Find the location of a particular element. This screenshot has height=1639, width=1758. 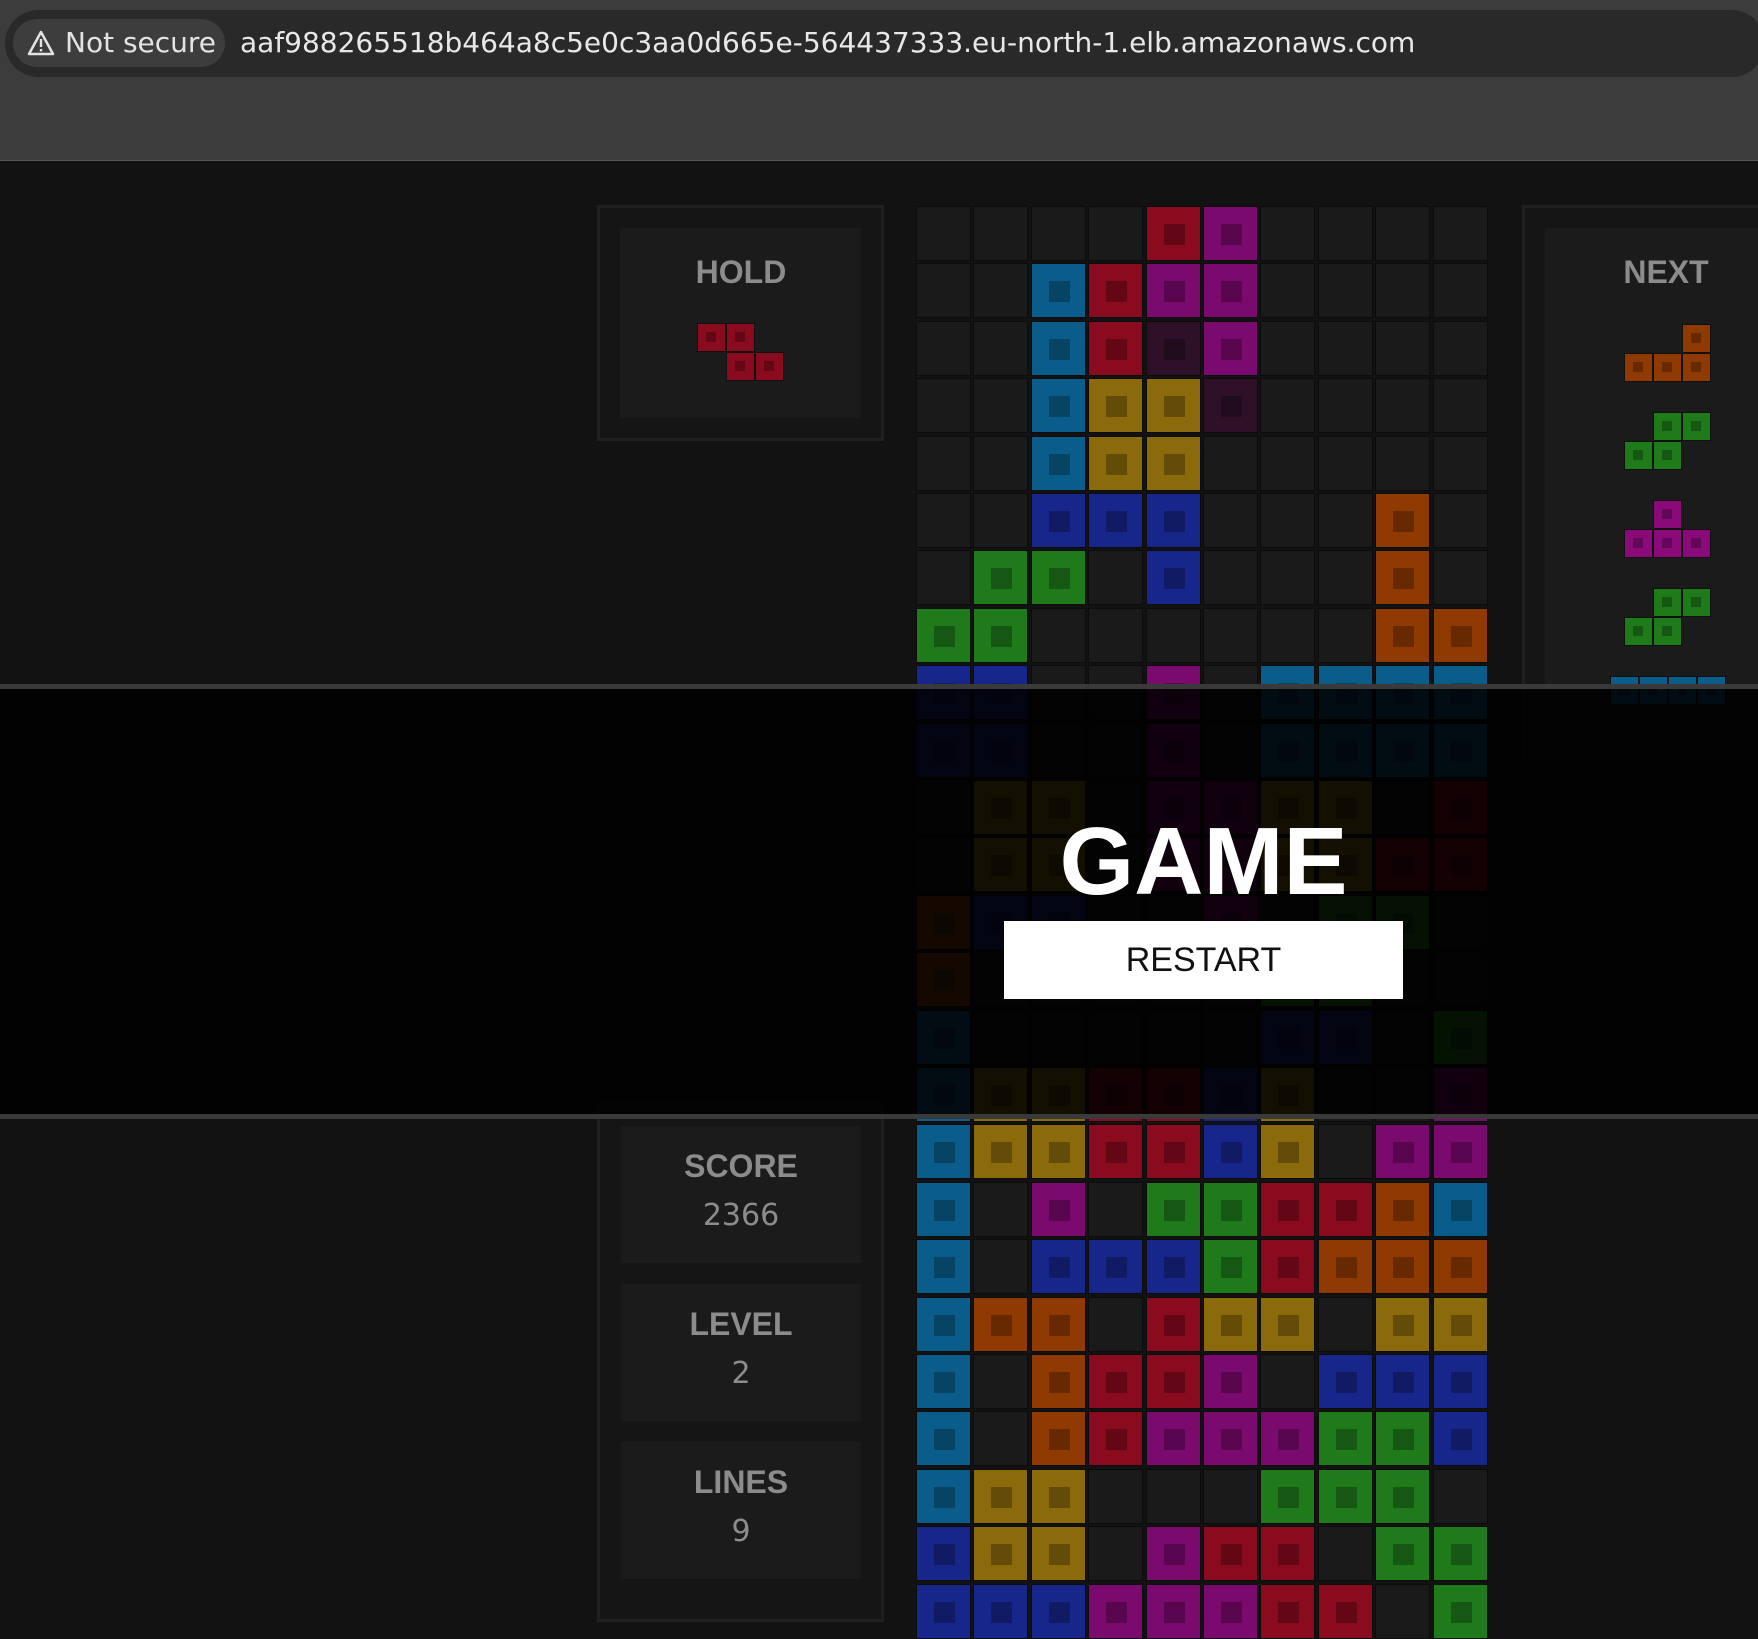

level-box: LEVEL 2 is located at coordinates (741, 1352).